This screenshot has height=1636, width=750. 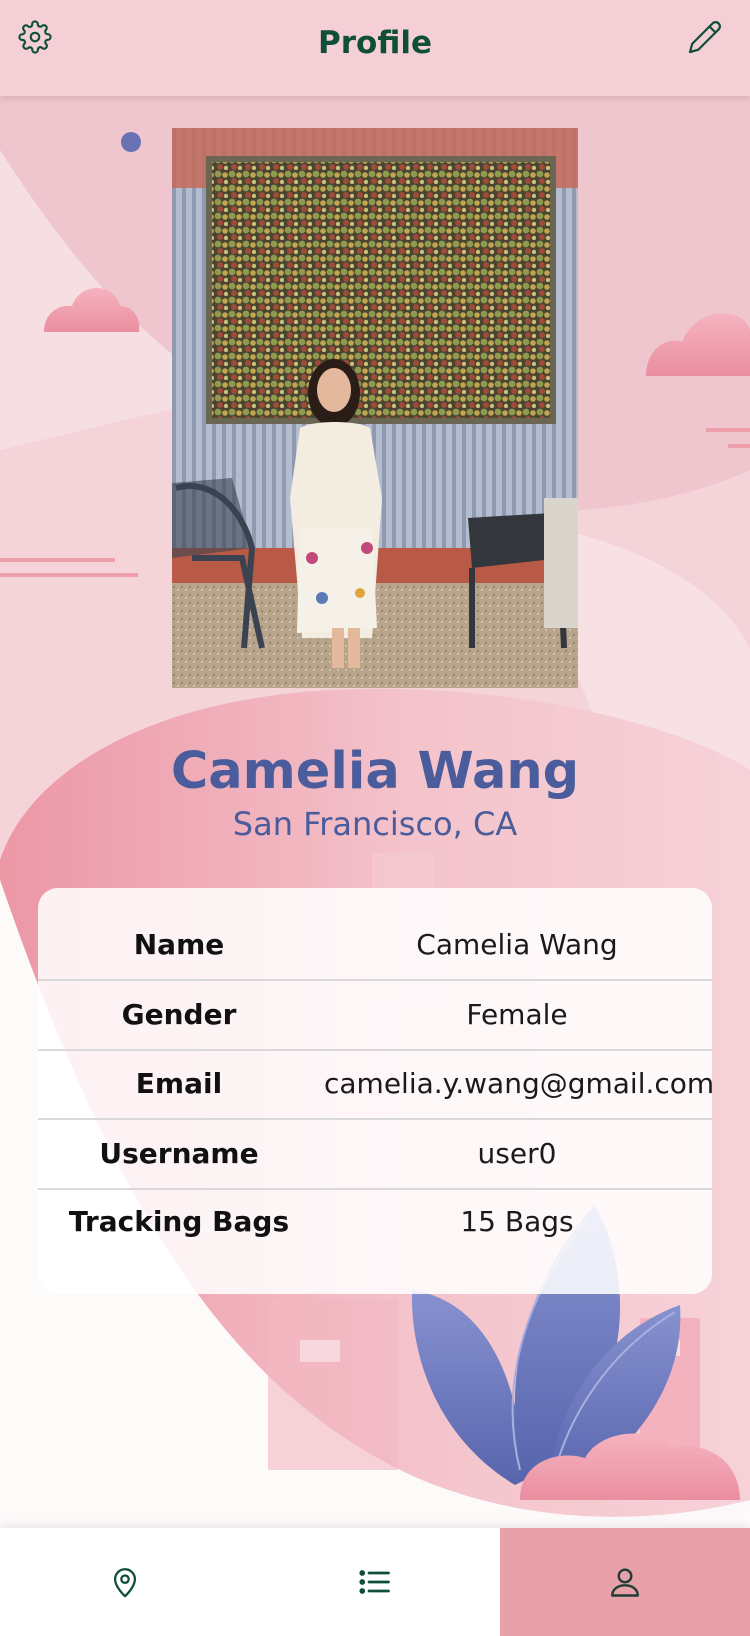 I want to click on list-icon, so click(x=374, y=1582).